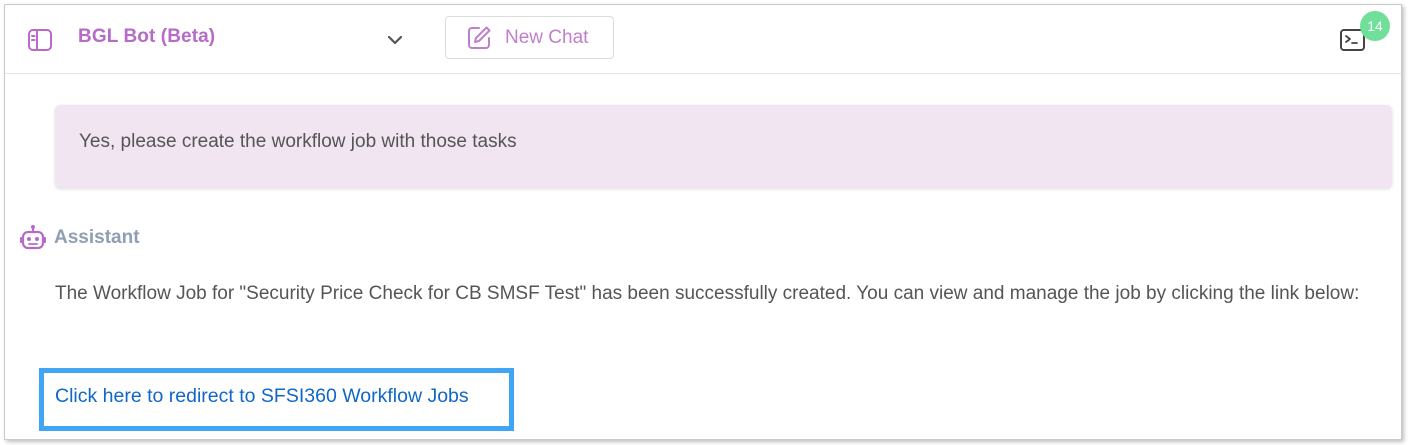 Image resolution: width=1410 pixels, height=445 pixels. Describe the element at coordinates (146, 37) in the screenshot. I see `bot-title: BGL Bot (Beta)` at that location.